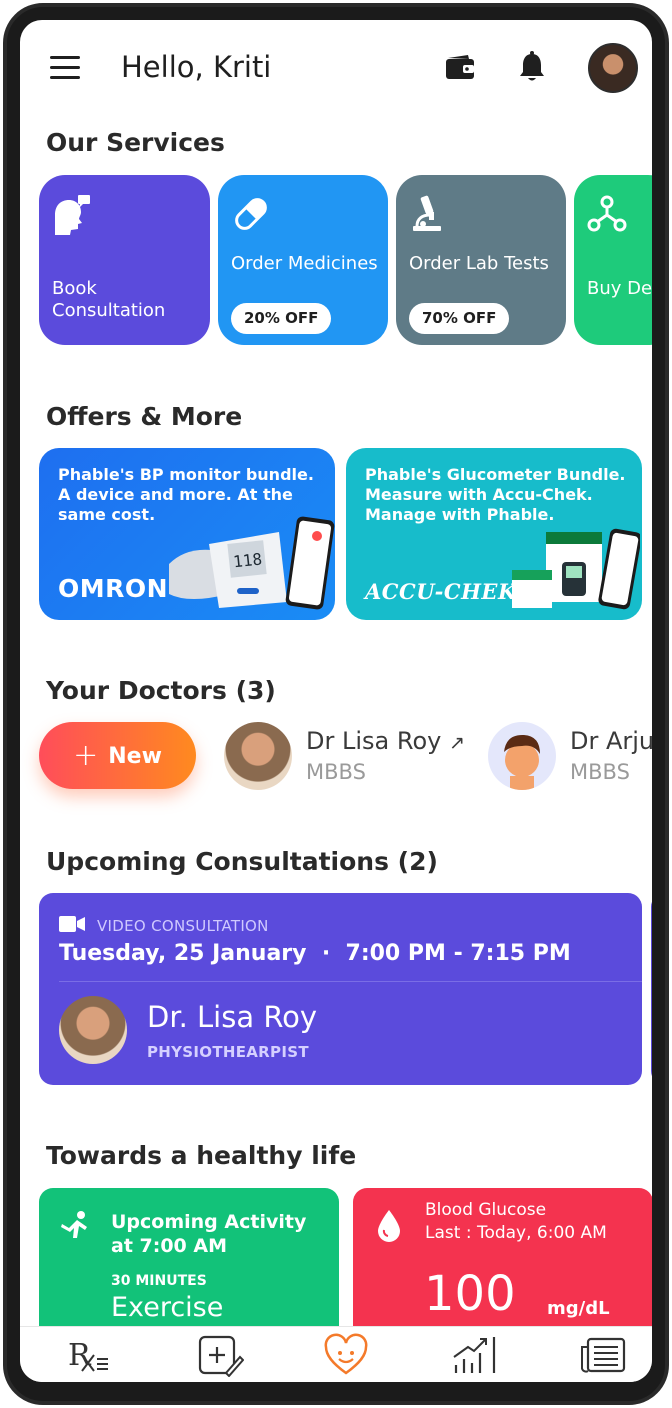  What do you see at coordinates (117, 755) in the screenshot?
I see `add-doctor-button: + New` at bounding box center [117, 755].